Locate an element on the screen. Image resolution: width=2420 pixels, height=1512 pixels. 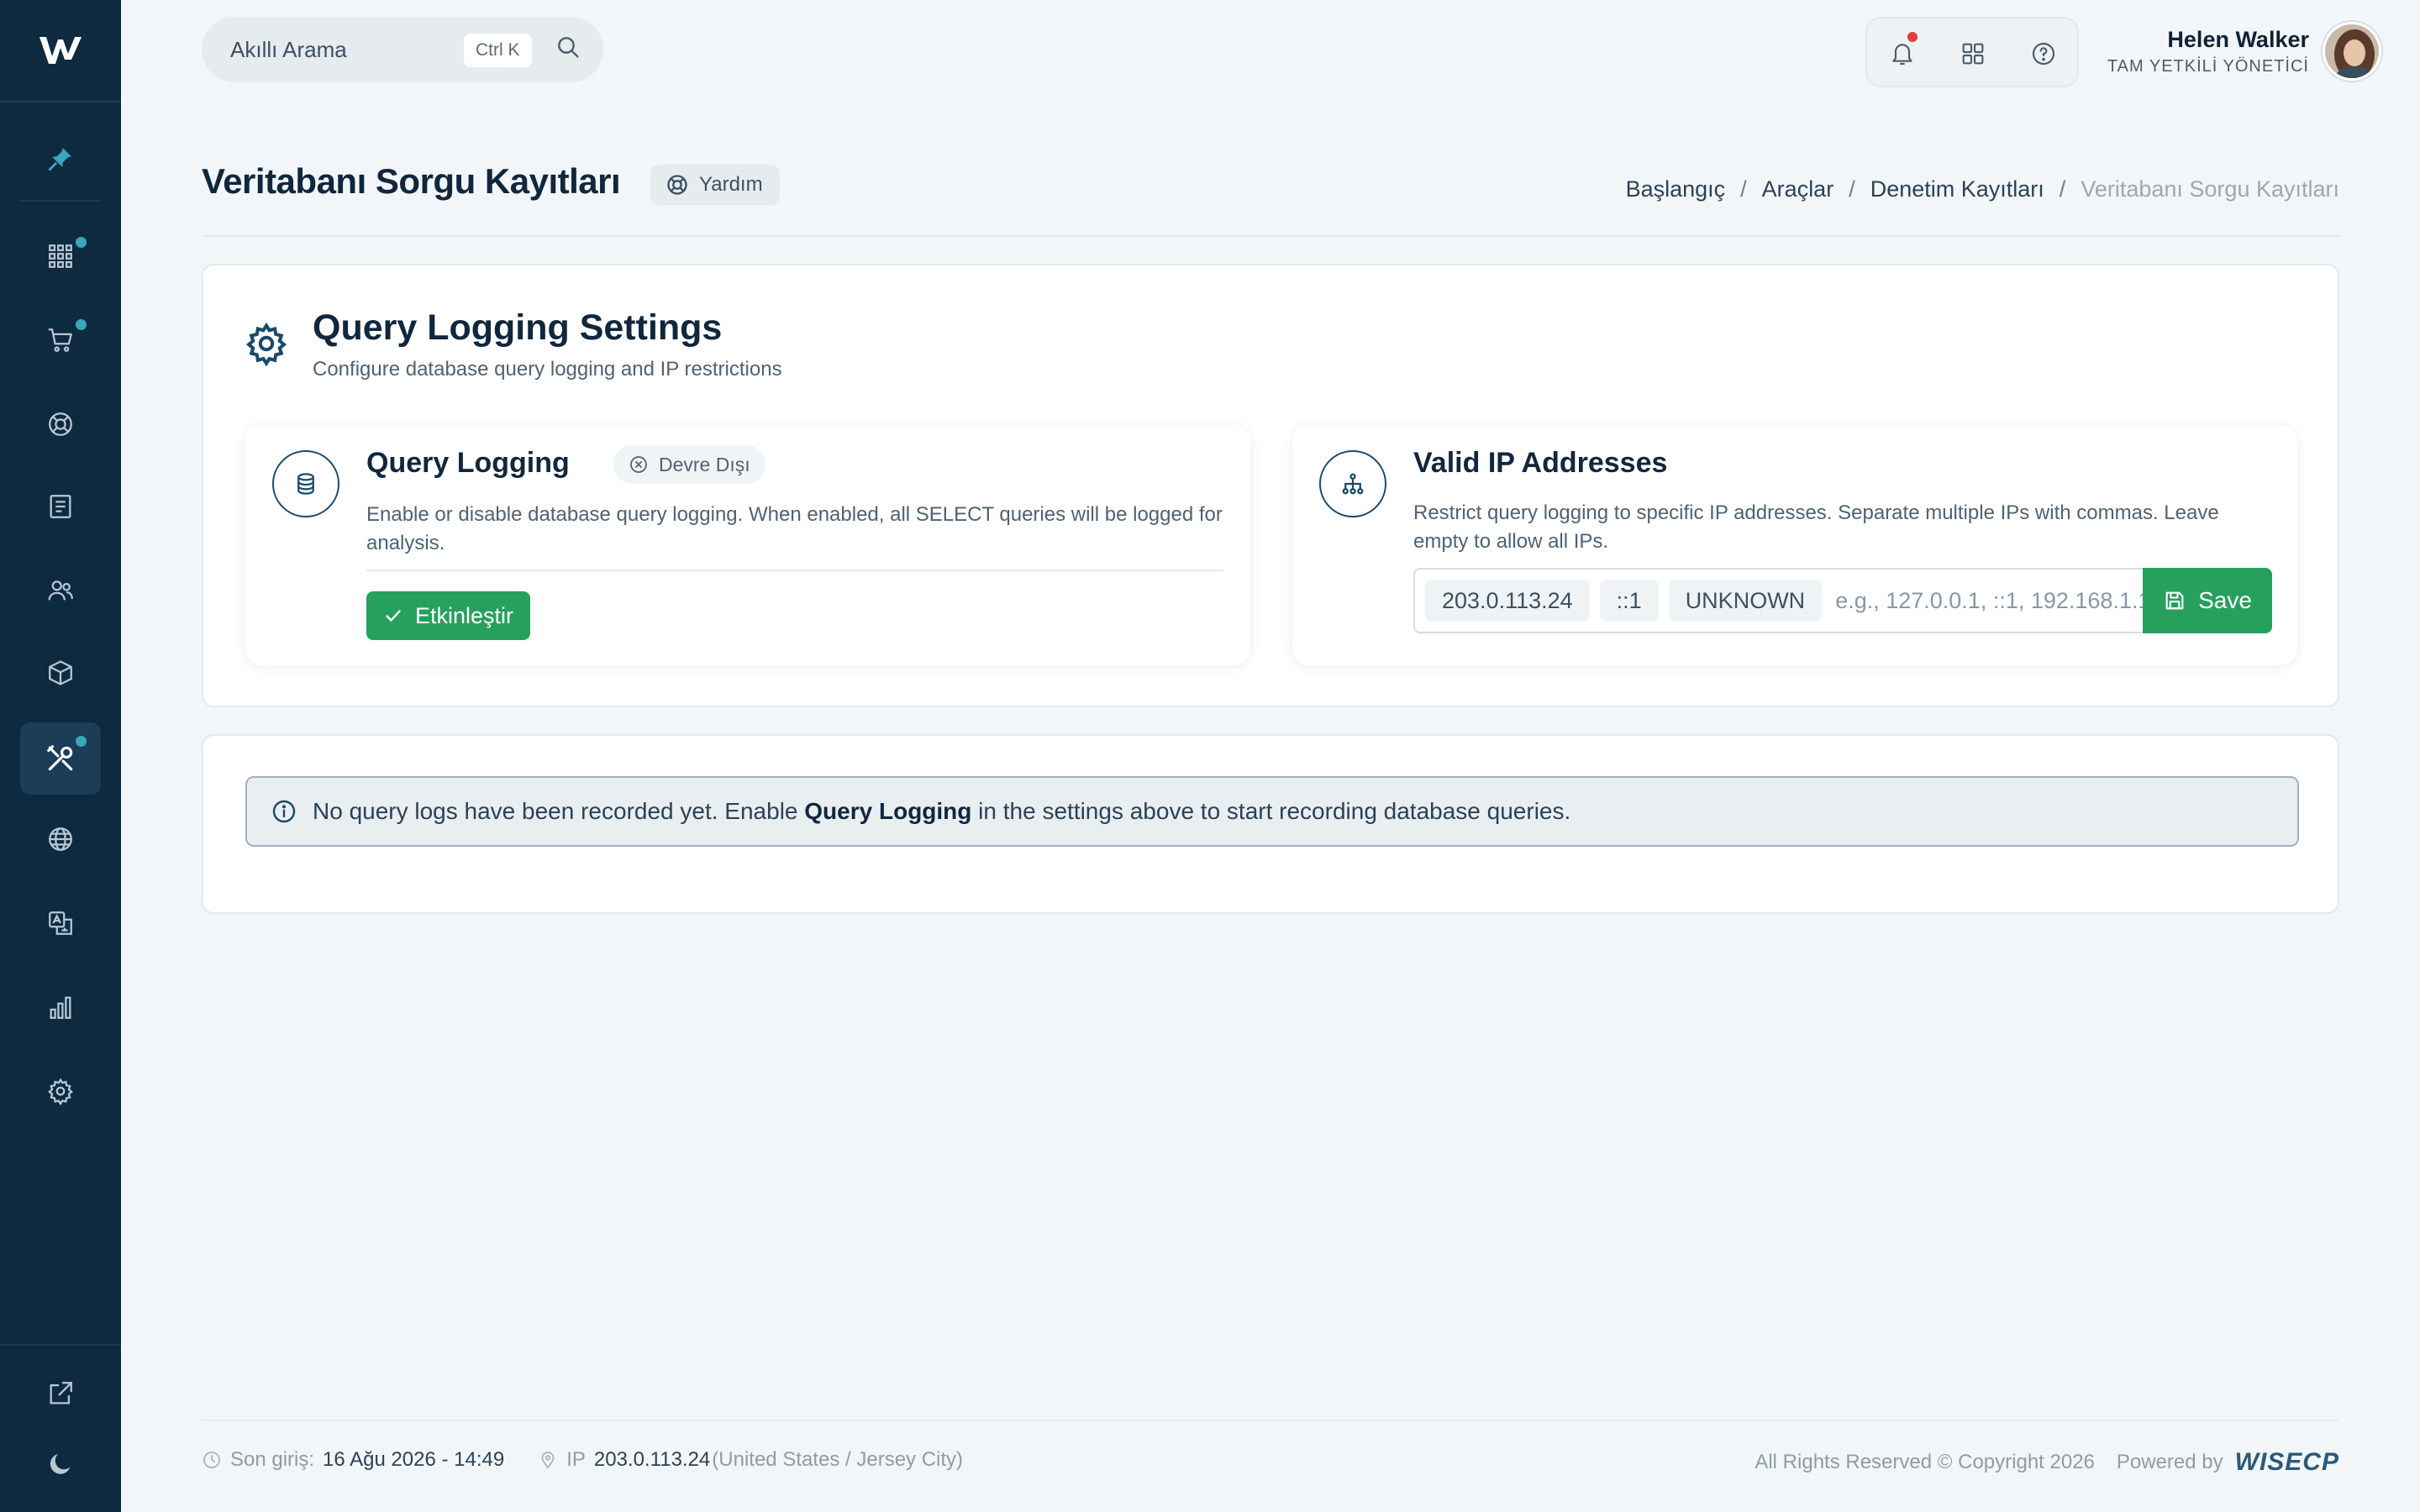
sidebar-item-settings is located at coordinates (60, 1091).